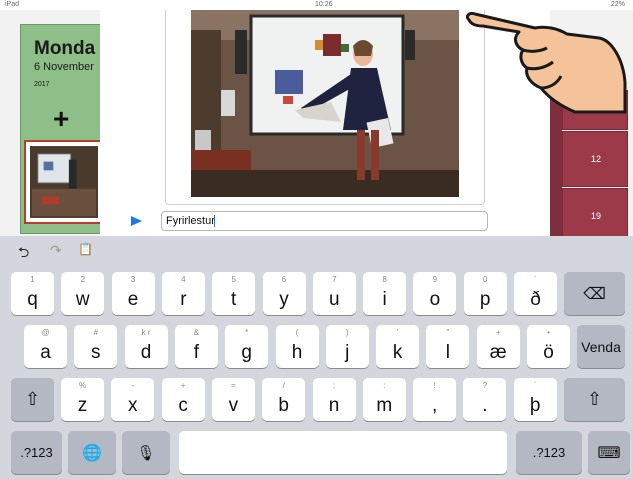 The image size is (633, 479). Describe the element at coordinates (136, 221) in the screenshot. I see `play-icon` at that location.